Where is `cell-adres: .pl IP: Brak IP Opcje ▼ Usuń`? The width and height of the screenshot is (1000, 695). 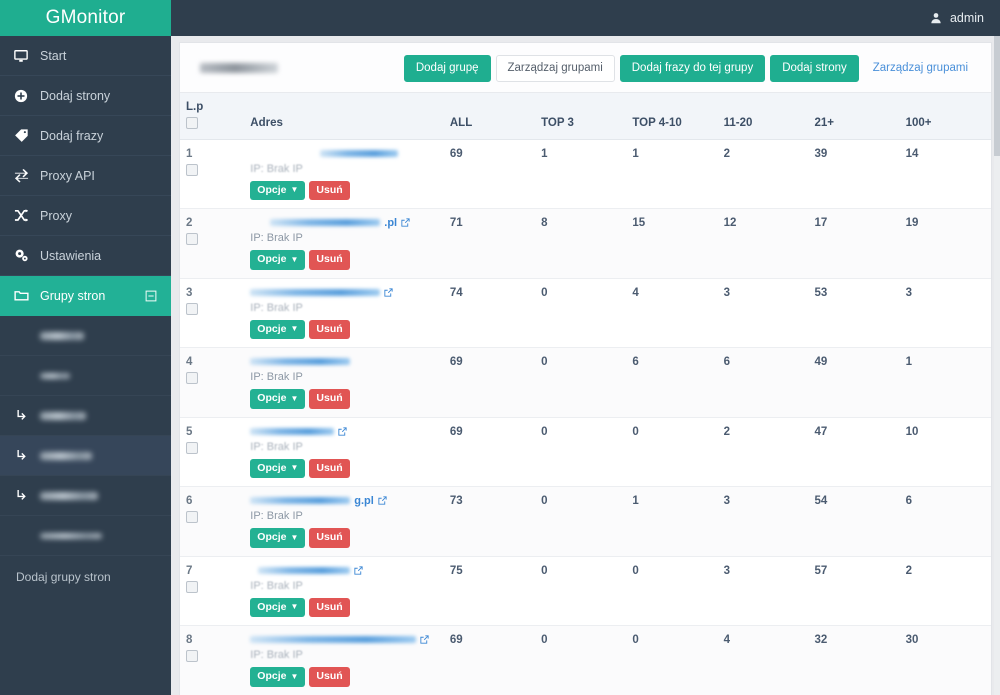
cell-adres: .pl IP: Brak IP Opcje ▼ Usuń is located at coordinates (344, 243).